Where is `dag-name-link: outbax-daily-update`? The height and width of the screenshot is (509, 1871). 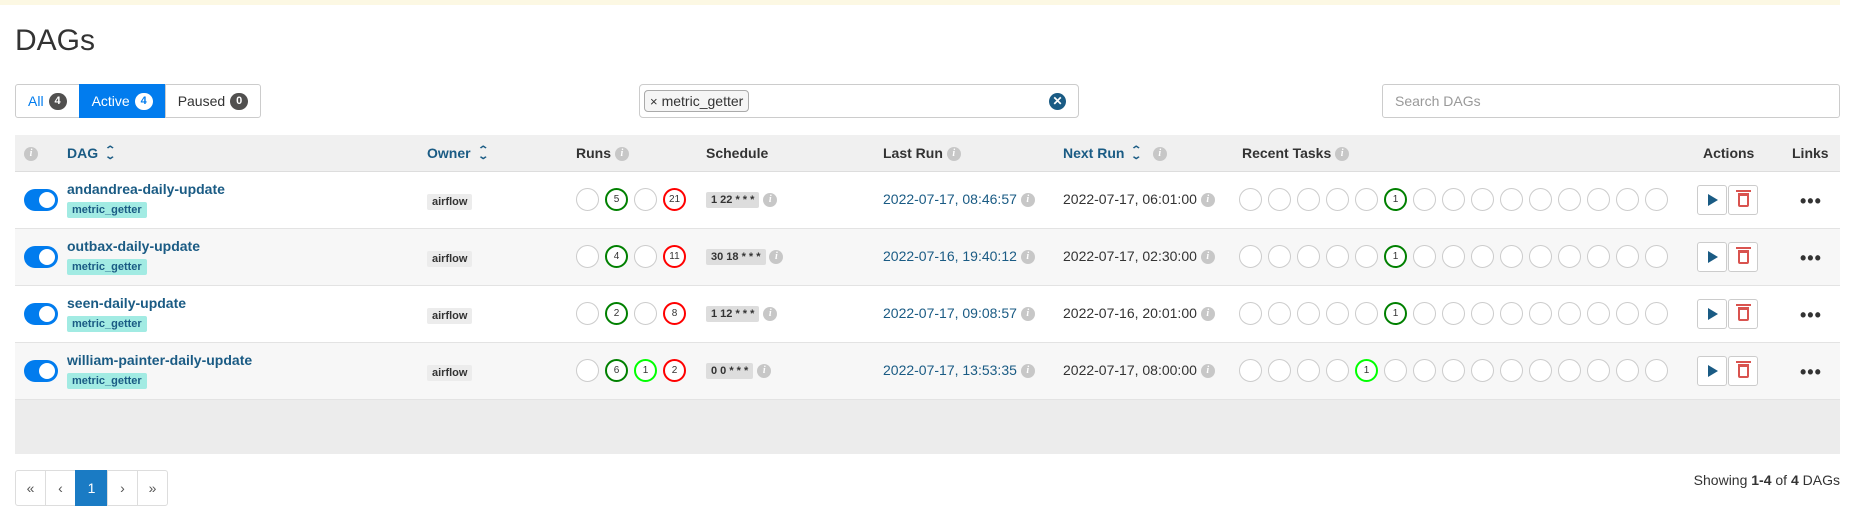 dag-name-link: outbax-daily-update is located at coordinates (133, 246).